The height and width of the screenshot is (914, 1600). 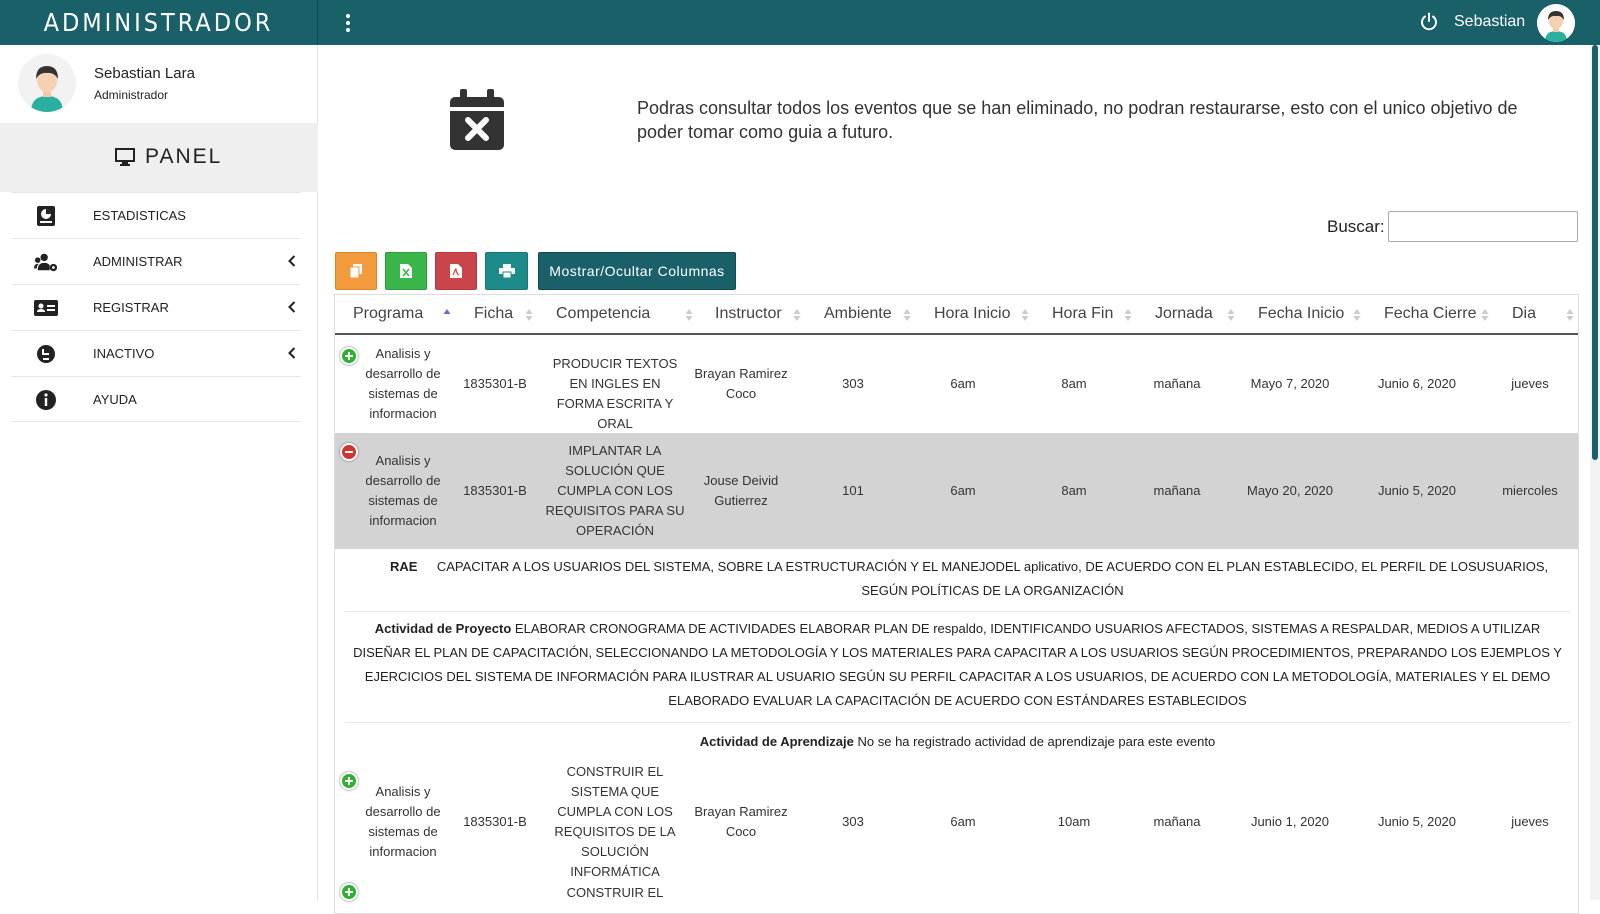 I want to click on top-username: Sebastian, so click(x=1489, y=22).